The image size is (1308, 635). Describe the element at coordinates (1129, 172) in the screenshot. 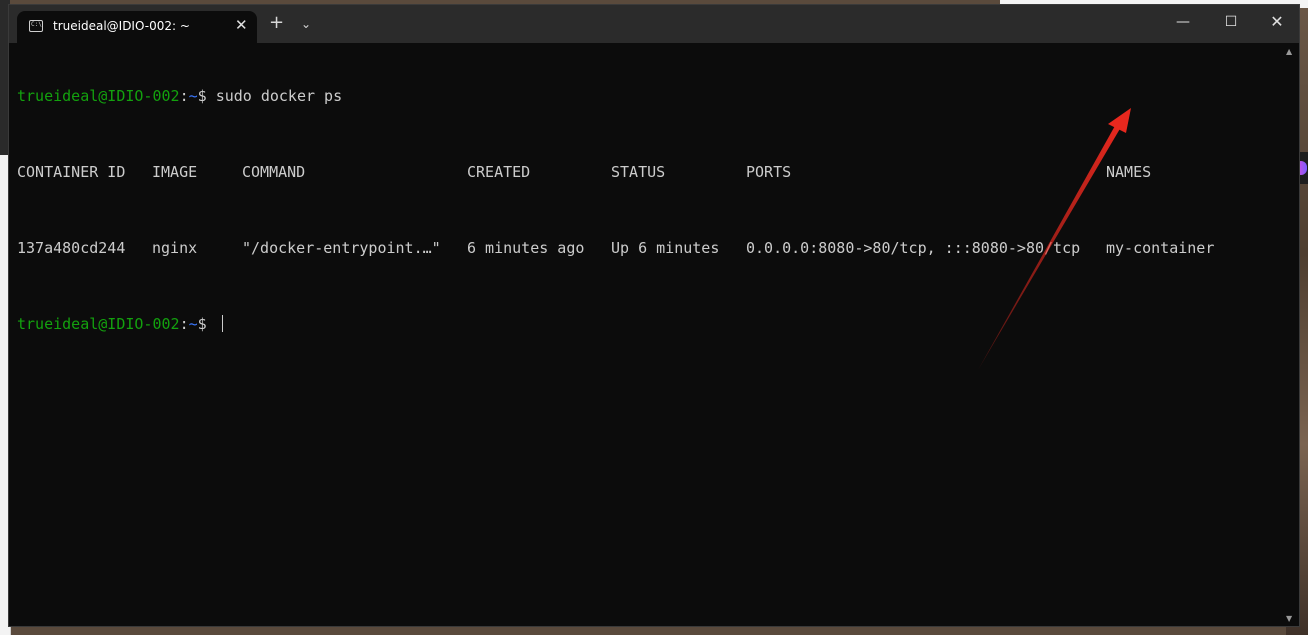

I see `header-names: NAMES` at that location.